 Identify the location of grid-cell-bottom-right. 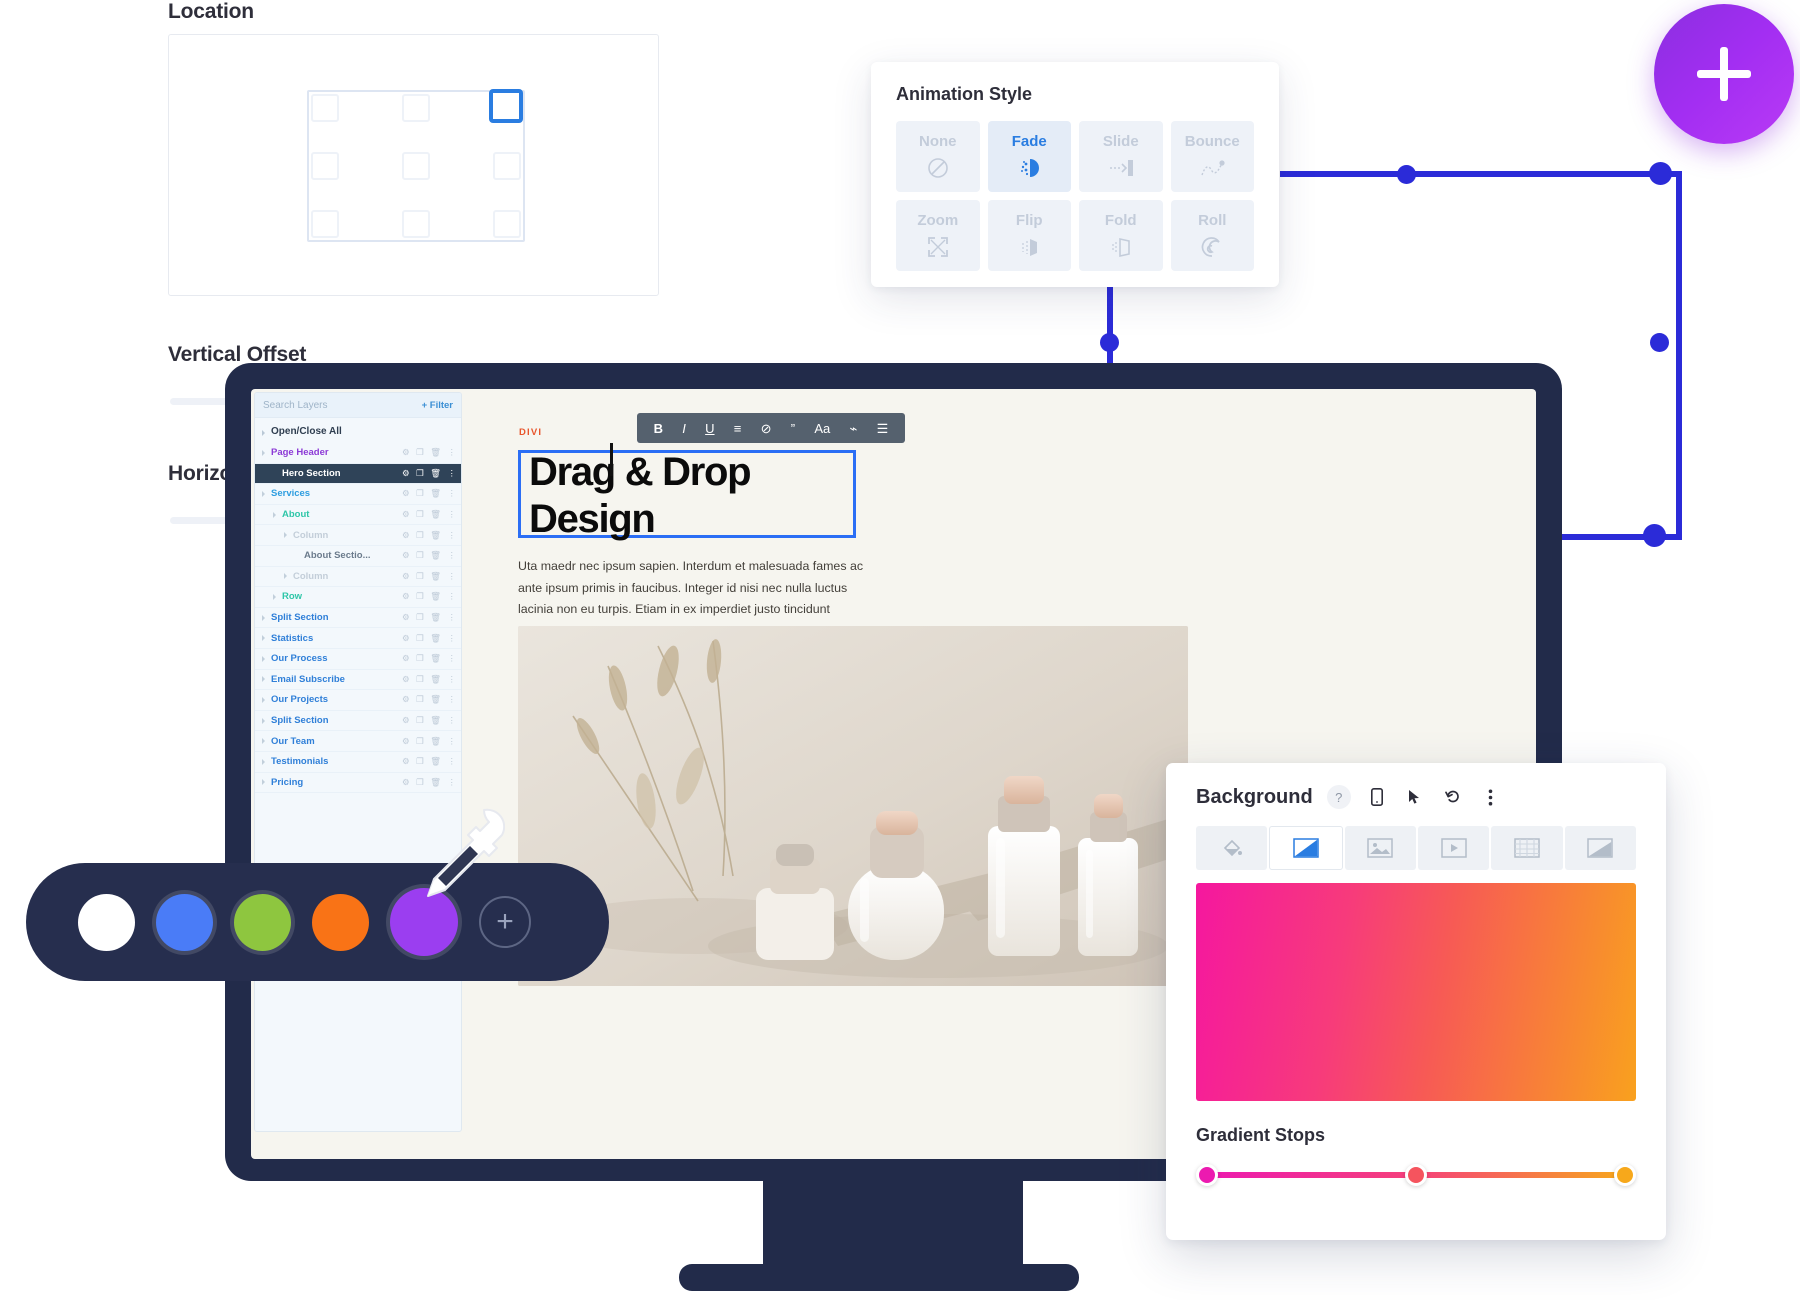
(507, 224).